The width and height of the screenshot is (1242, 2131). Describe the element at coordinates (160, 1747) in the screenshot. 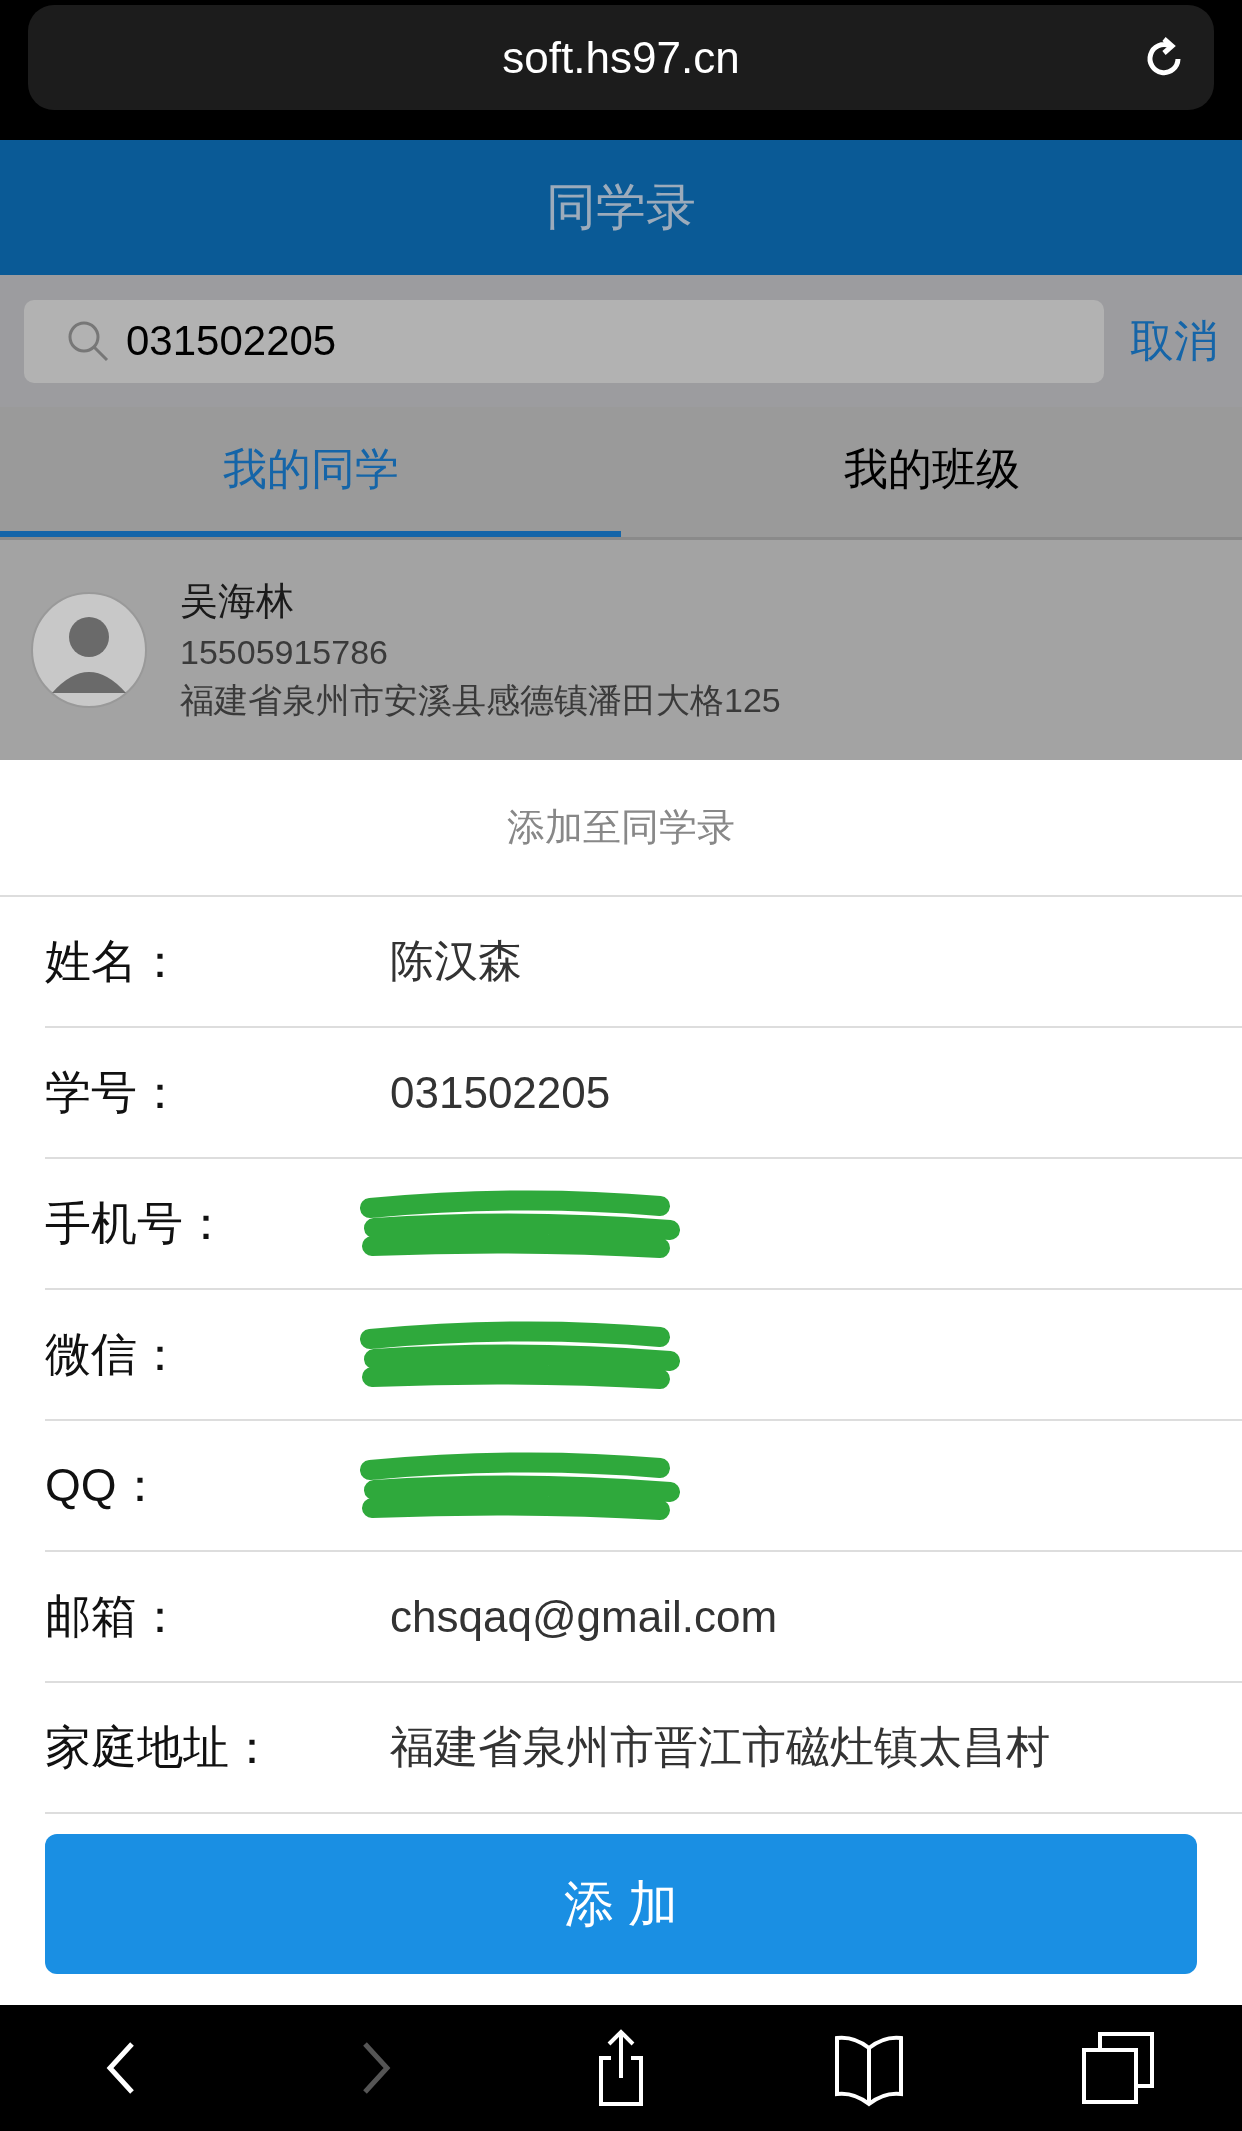

I see `field-label: 家庭地址：` at that location.